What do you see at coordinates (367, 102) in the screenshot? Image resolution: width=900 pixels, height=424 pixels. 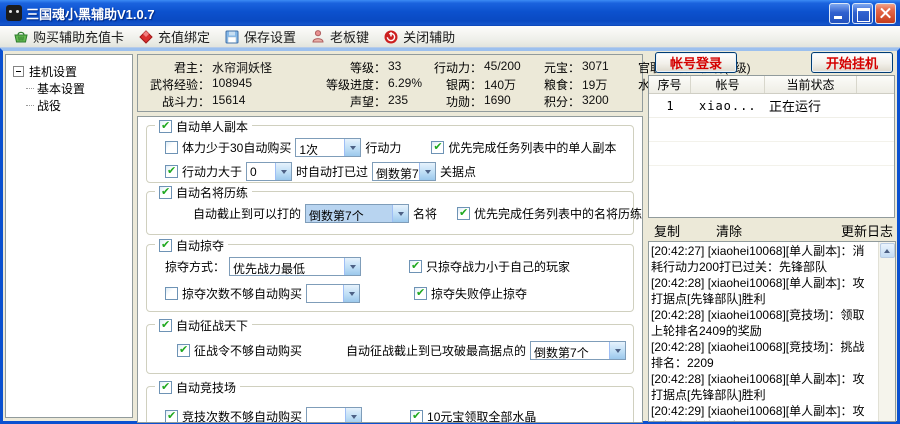 I see `info-label: 声望：` at bounding box center [367, 102].